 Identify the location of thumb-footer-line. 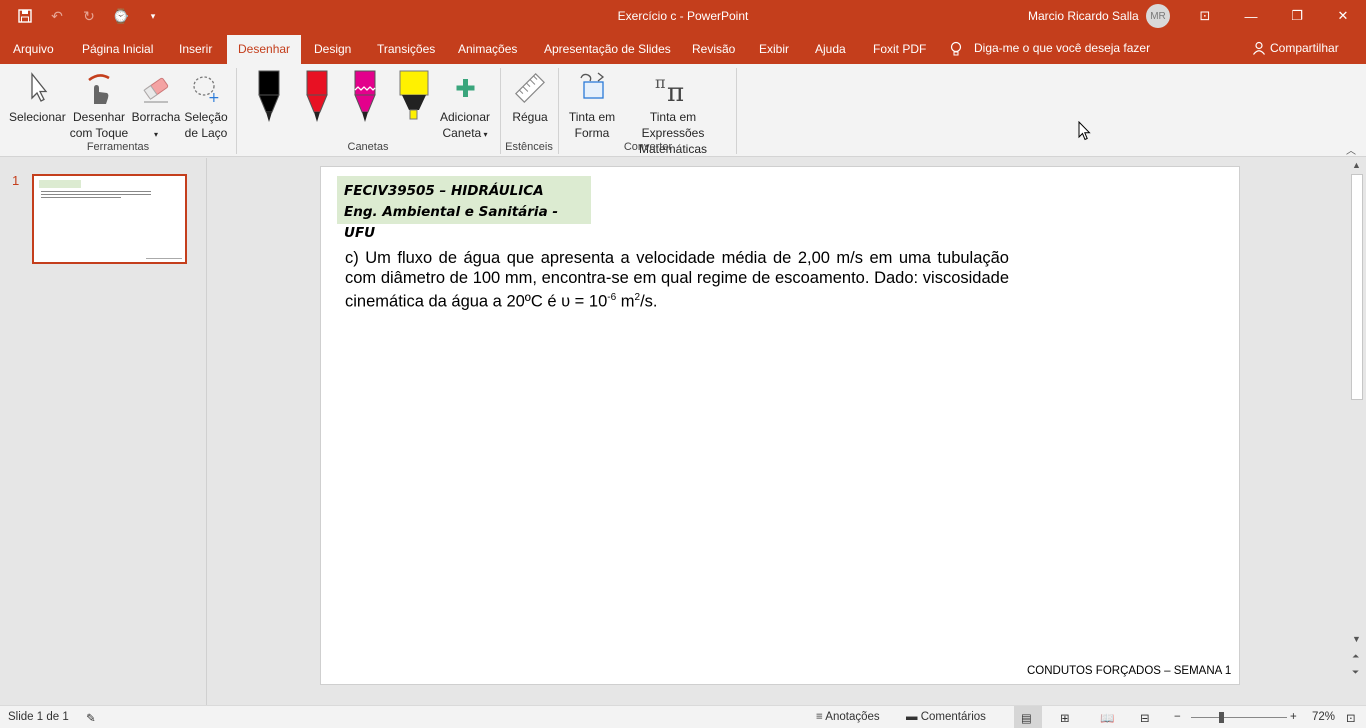
(164, 258).